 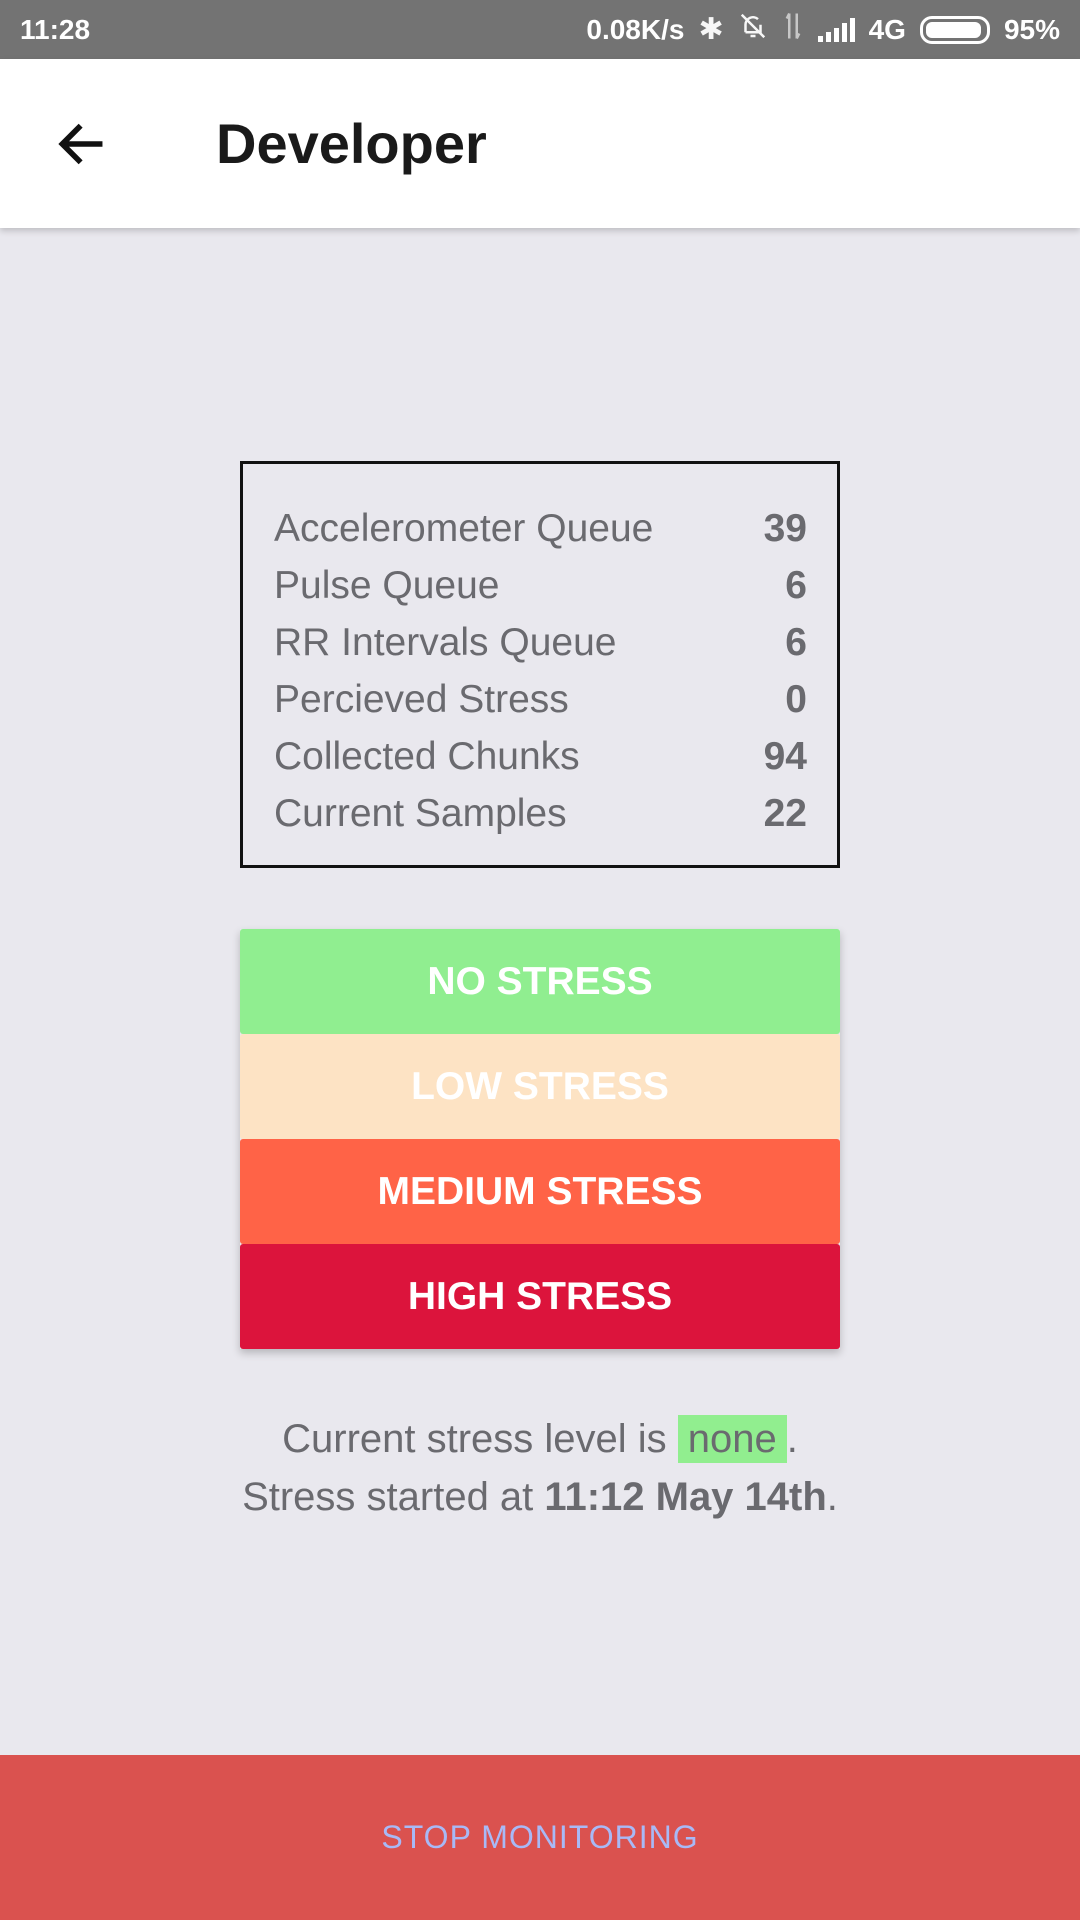 I want to click on back-button, so click(x=85, y=143).